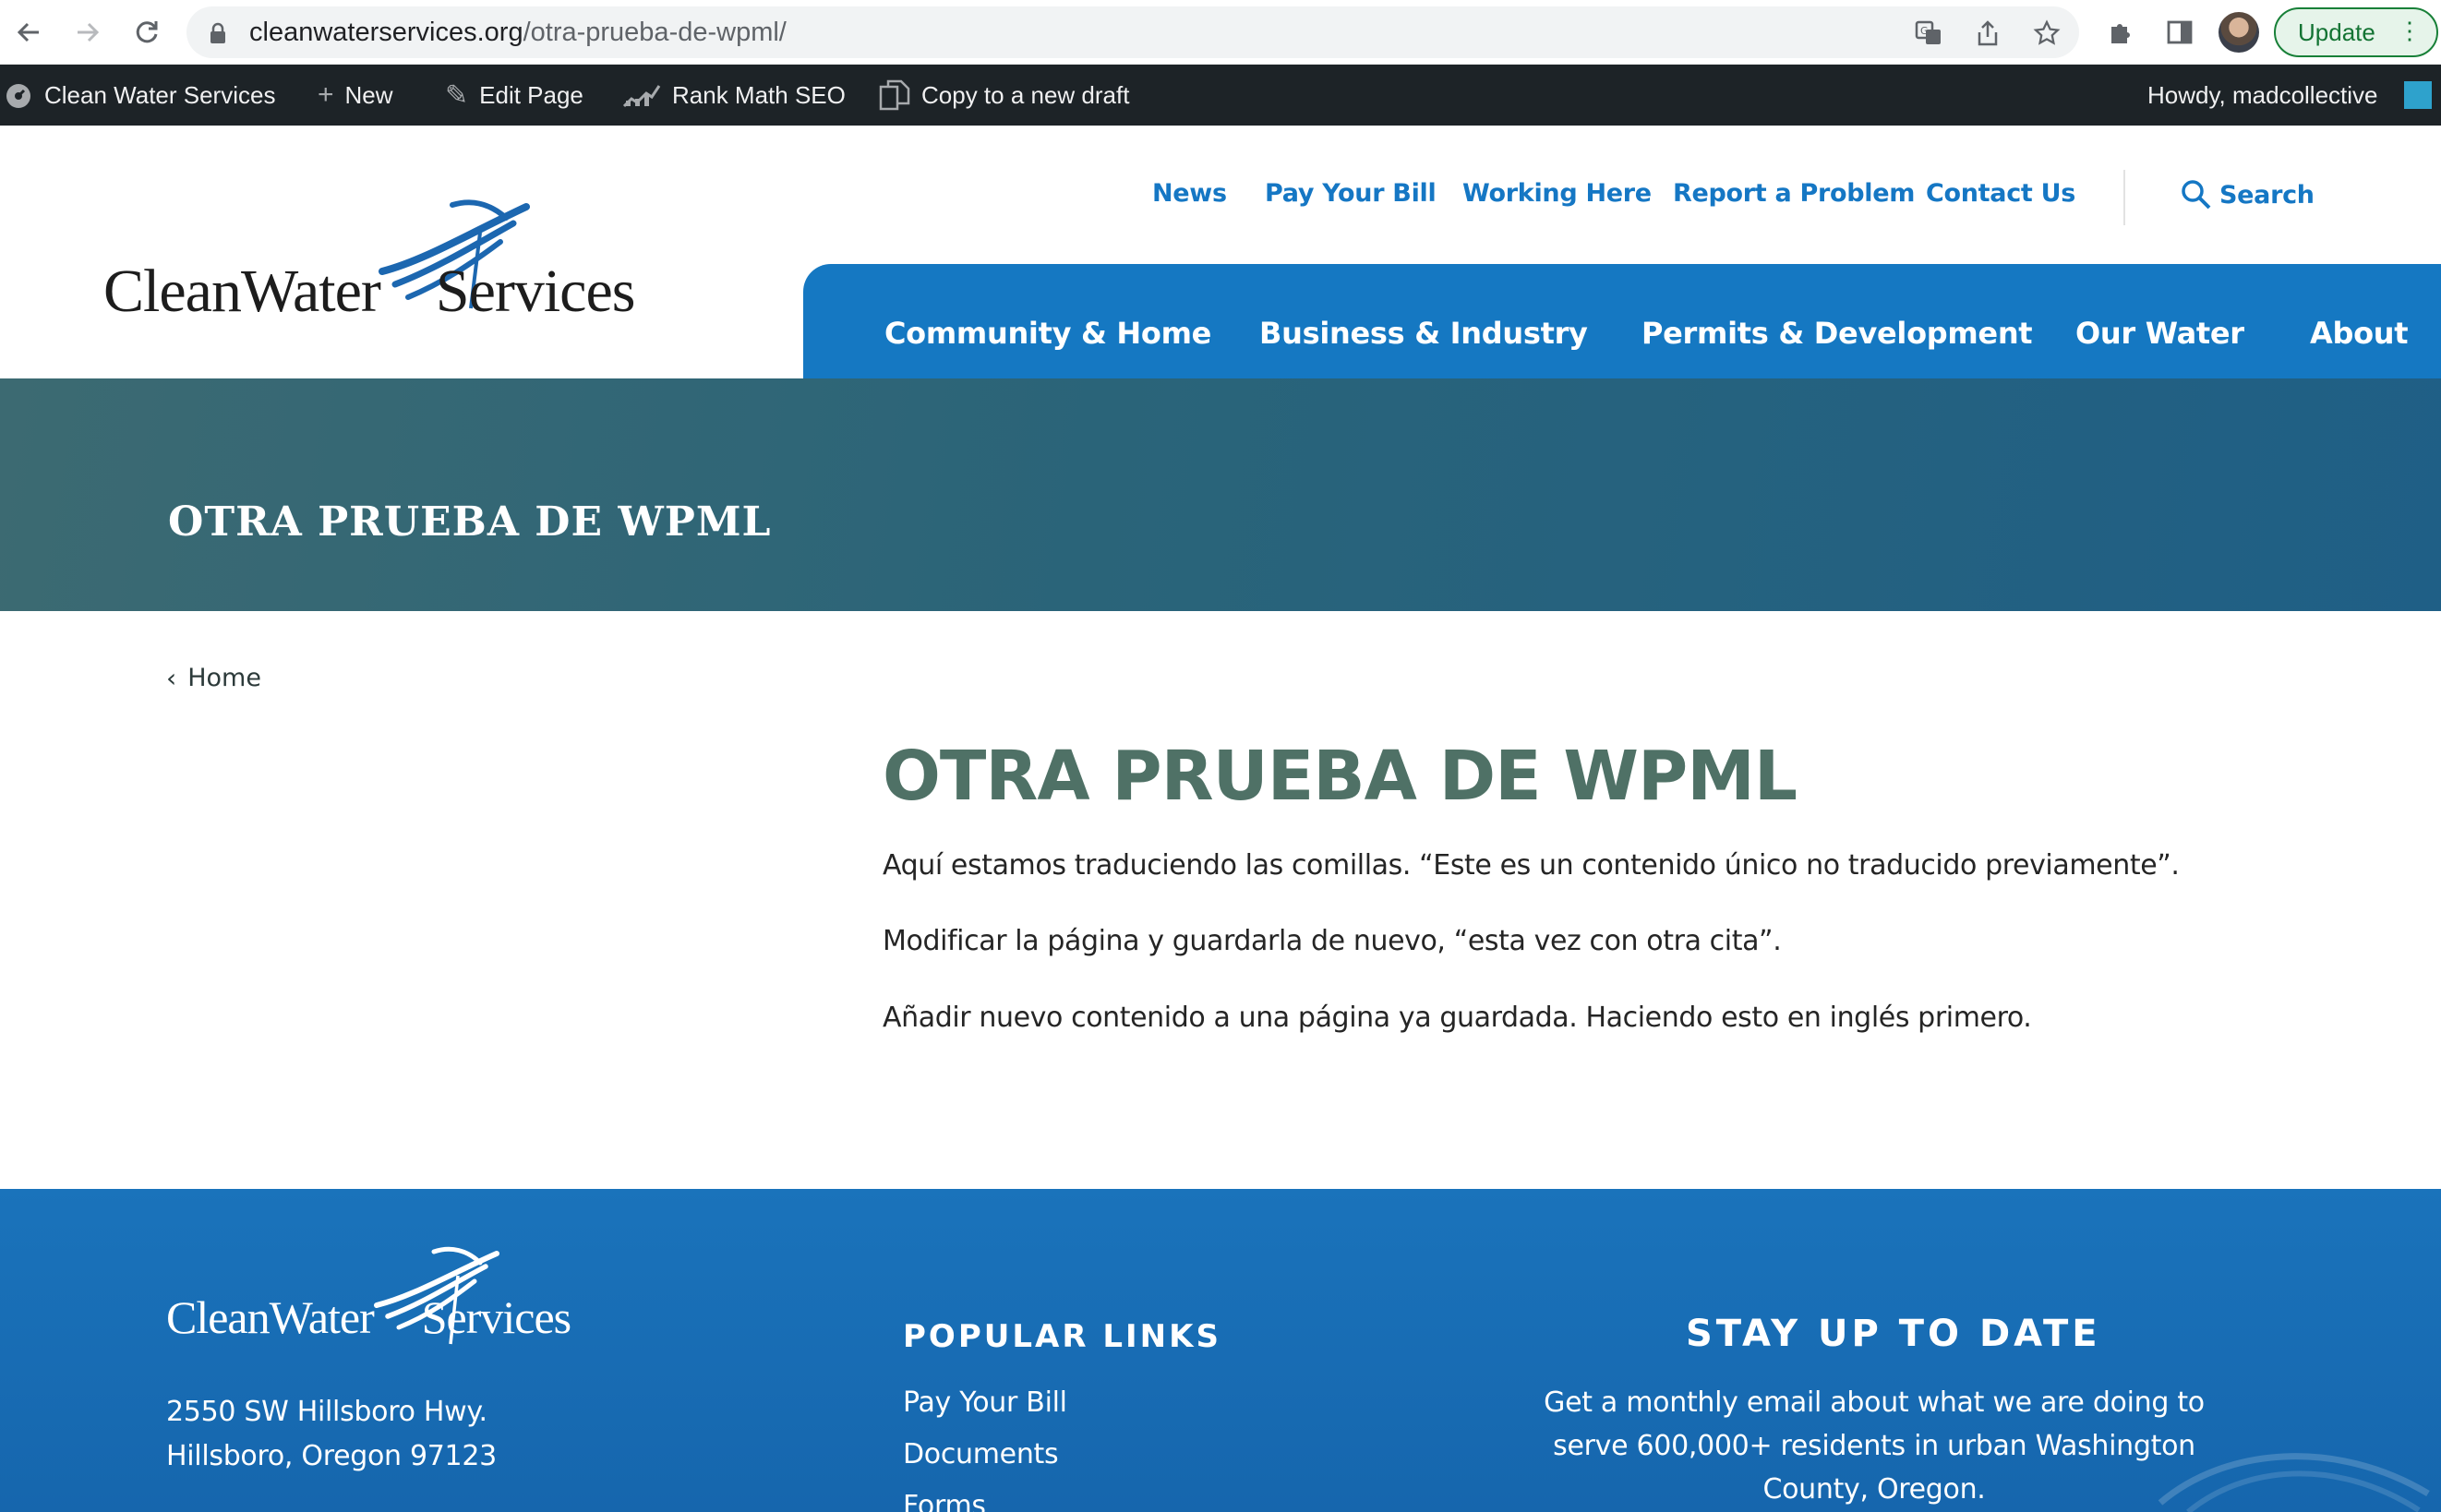  Describe the element at coordinates (1557, 193) in the screenshot. I see `util-link-working-here: Working Here` at that location.